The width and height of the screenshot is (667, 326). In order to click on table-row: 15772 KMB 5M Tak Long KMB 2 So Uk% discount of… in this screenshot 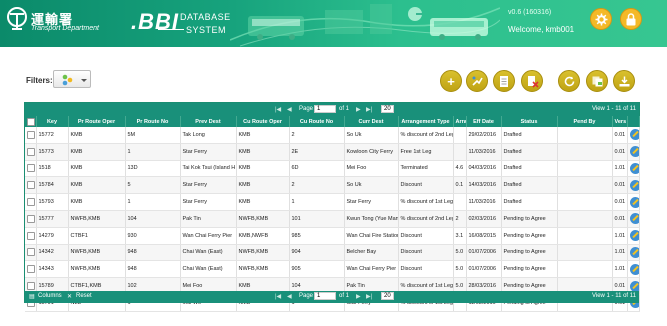, I will do `click(332, 135)`.